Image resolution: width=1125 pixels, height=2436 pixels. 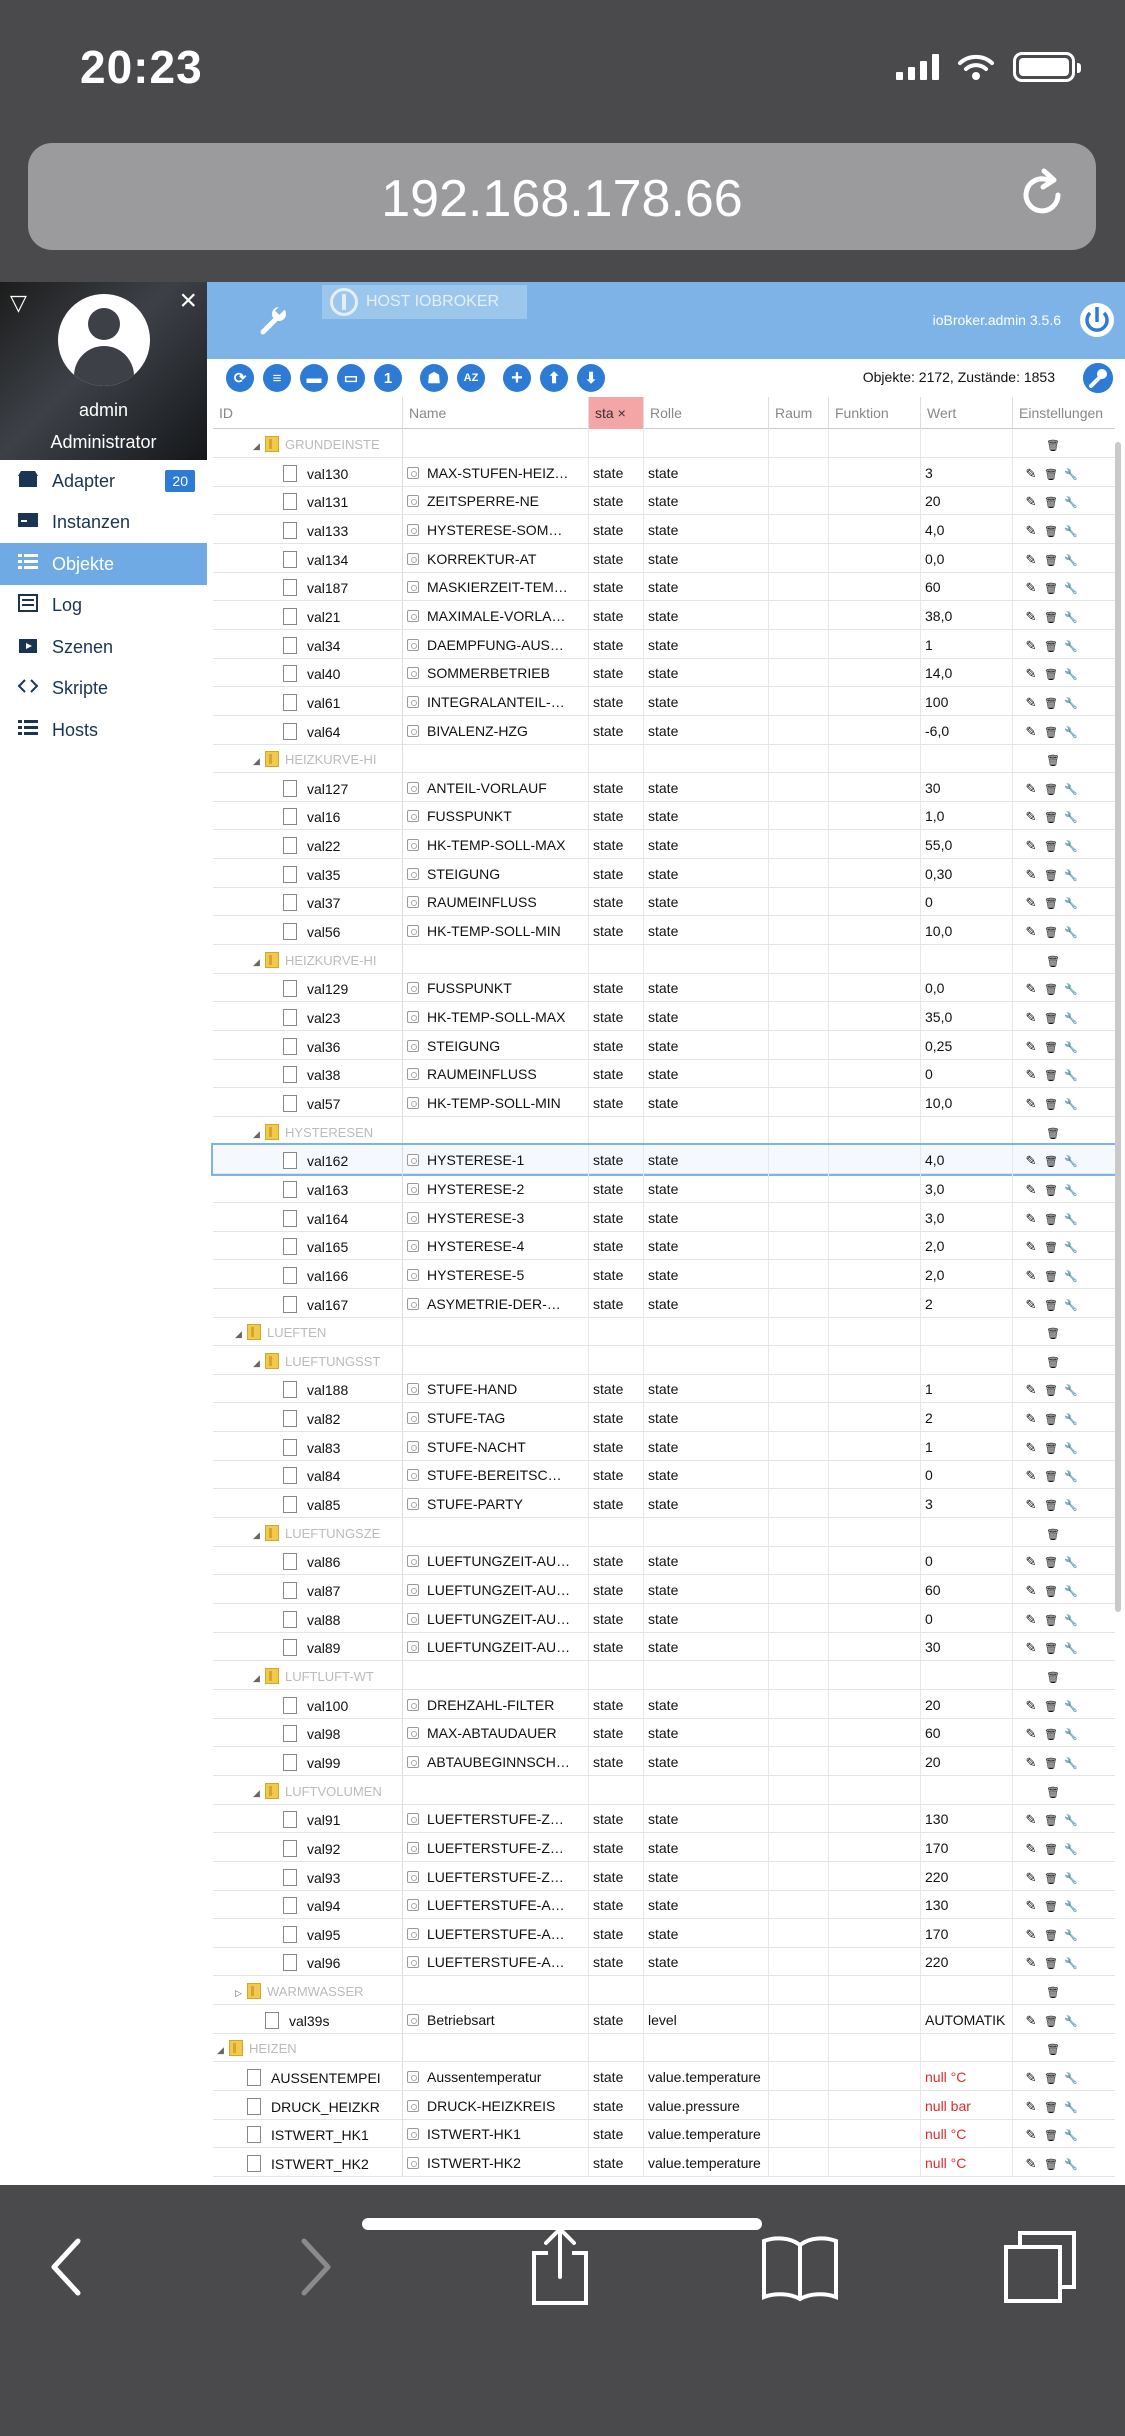 What do you see at coordinates (560, 2266) in the screenshot?
I see `share-icon` at bounding box center [560, 2266].